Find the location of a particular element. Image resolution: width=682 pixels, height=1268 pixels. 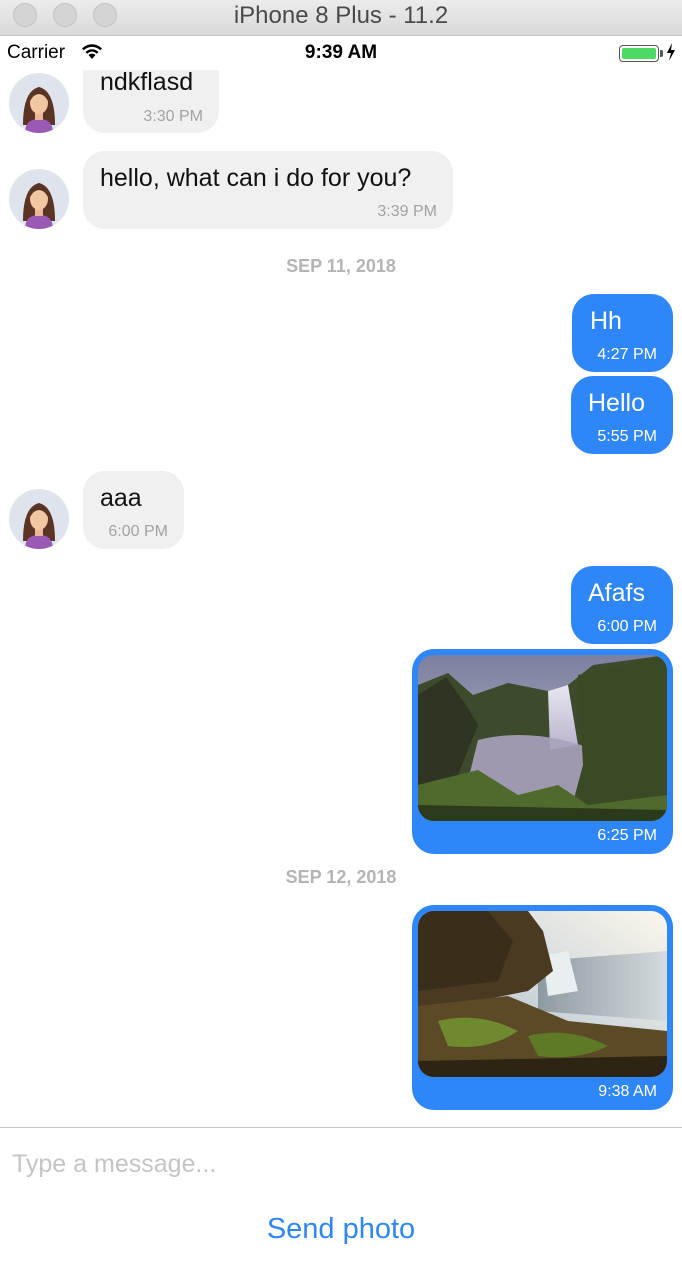

status-time: 9:39 AM is located at coordinates (341, 52).